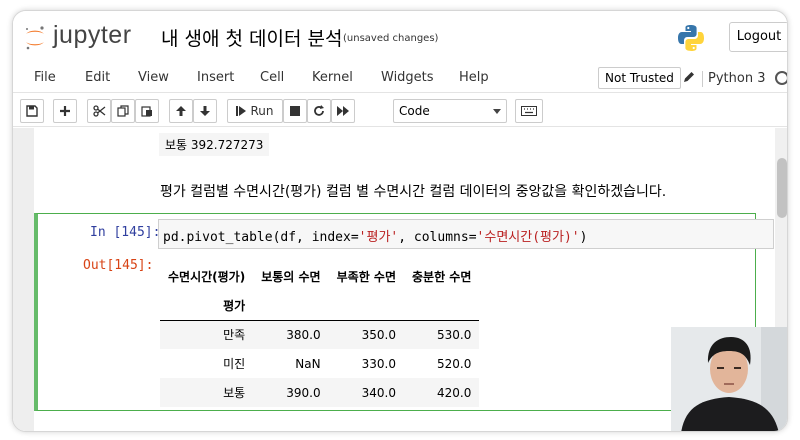  I want to click on table-row: 만족 380.0 350.0 530.0, so click(320, 334).